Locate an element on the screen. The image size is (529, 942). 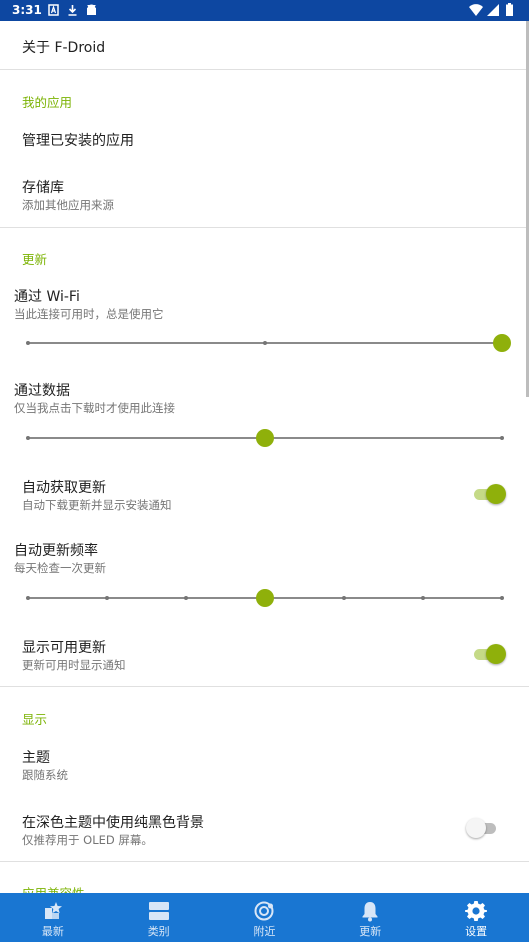
download-icon is located at coordinates (72, 10).